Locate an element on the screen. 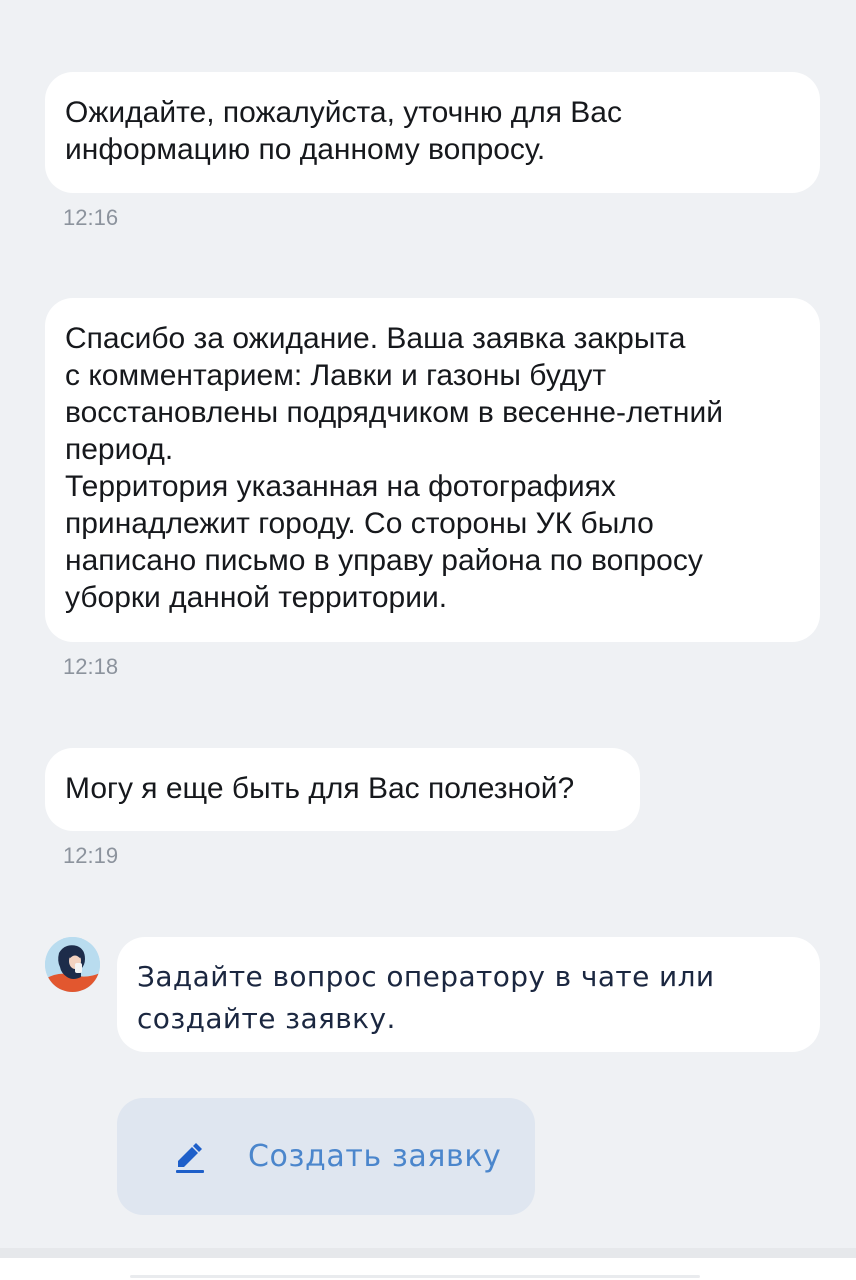 This screenshot has height=1280, width=856. assistant-avatar-icon is located at coordinates (72, 964).